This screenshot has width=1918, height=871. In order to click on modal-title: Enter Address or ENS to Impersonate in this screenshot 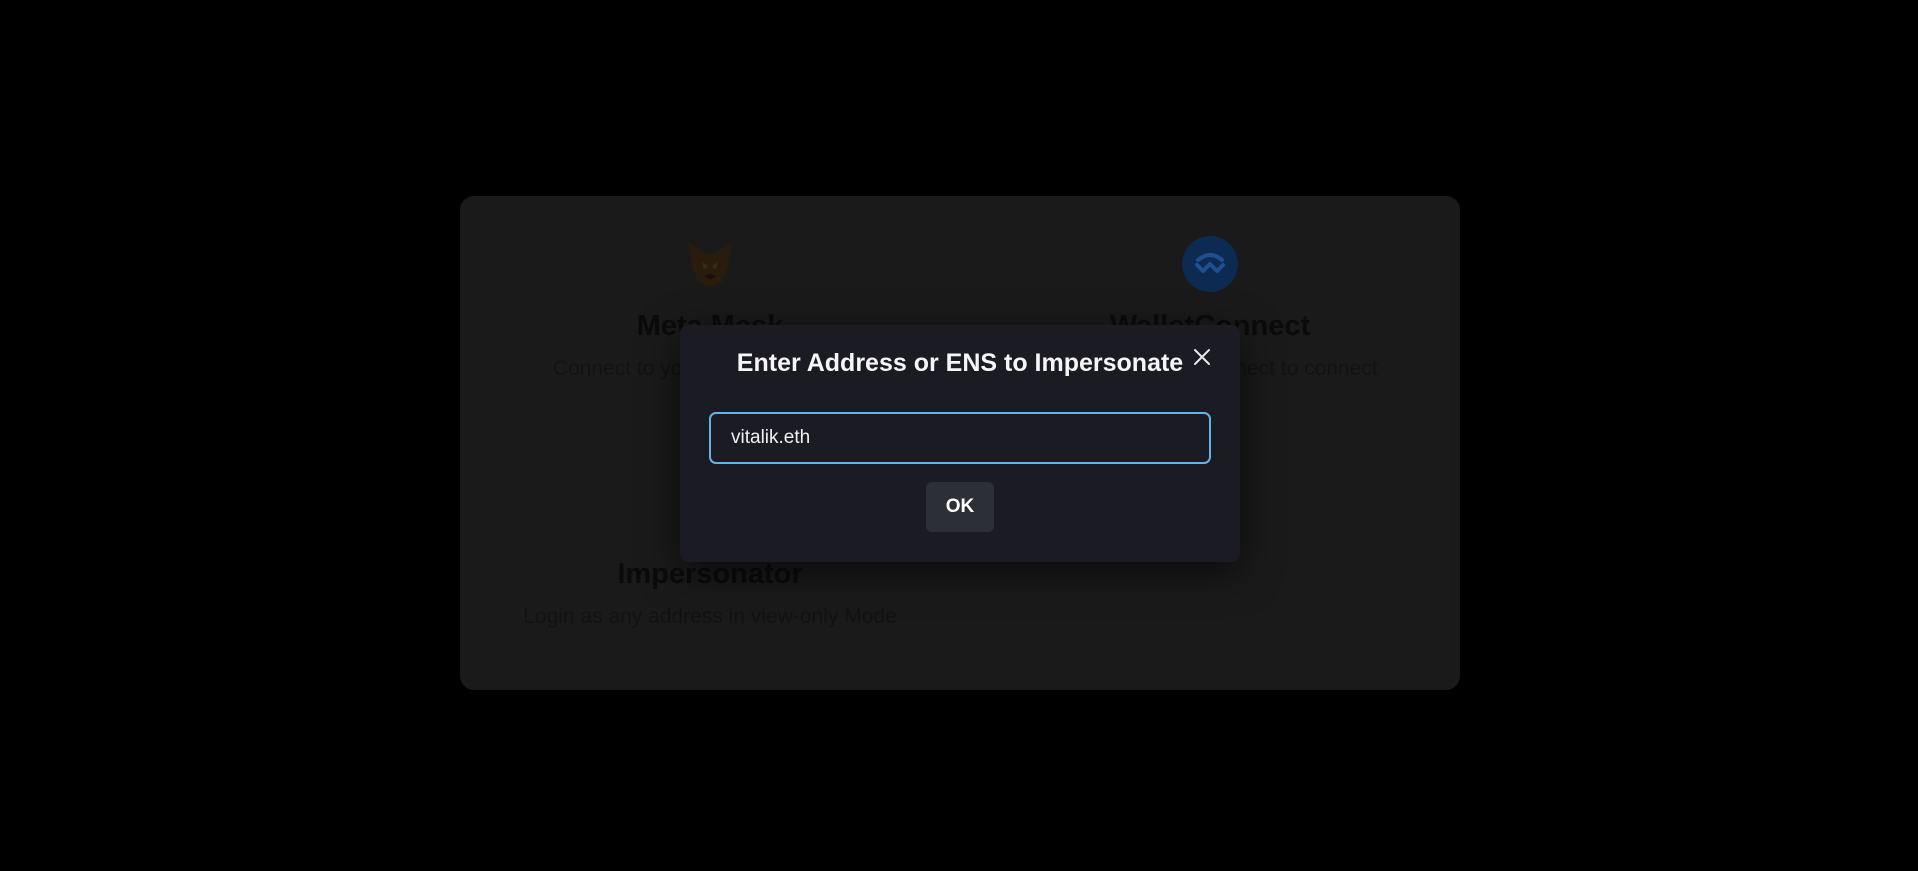, I will do `click(960, 363)`.